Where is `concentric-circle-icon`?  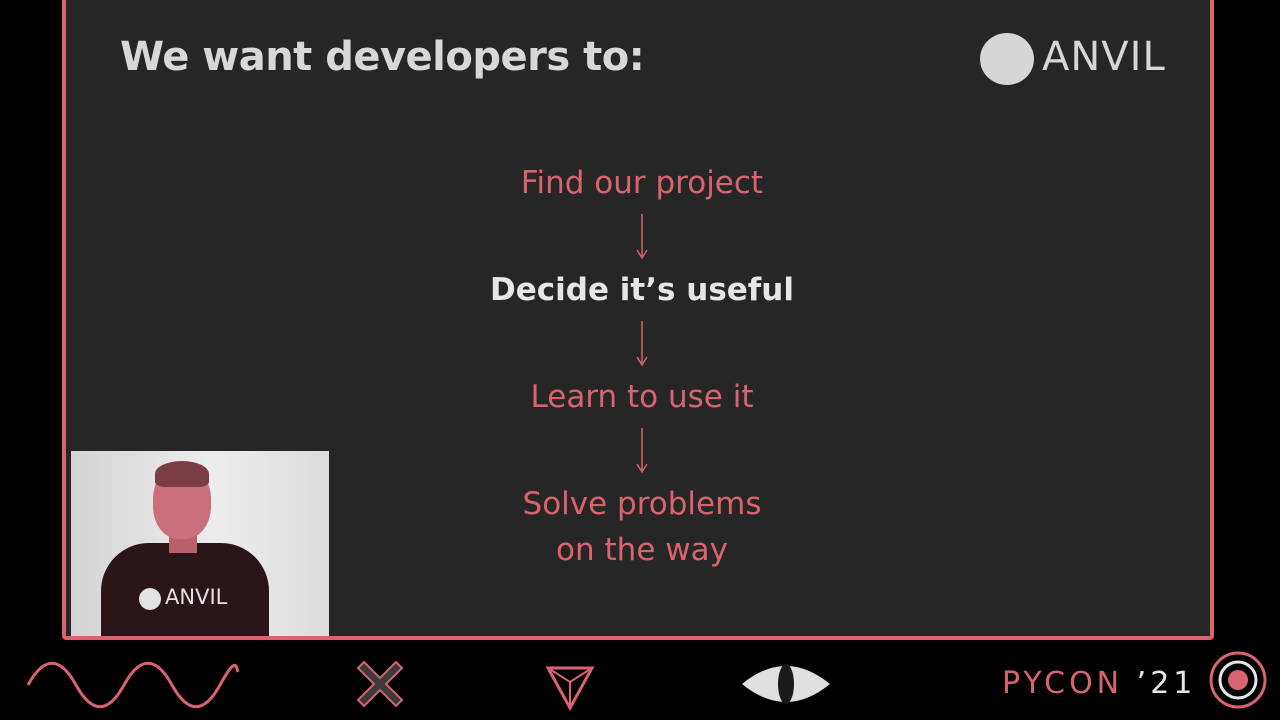 concentric-circle-icon is located at coordinates (1238, 682).